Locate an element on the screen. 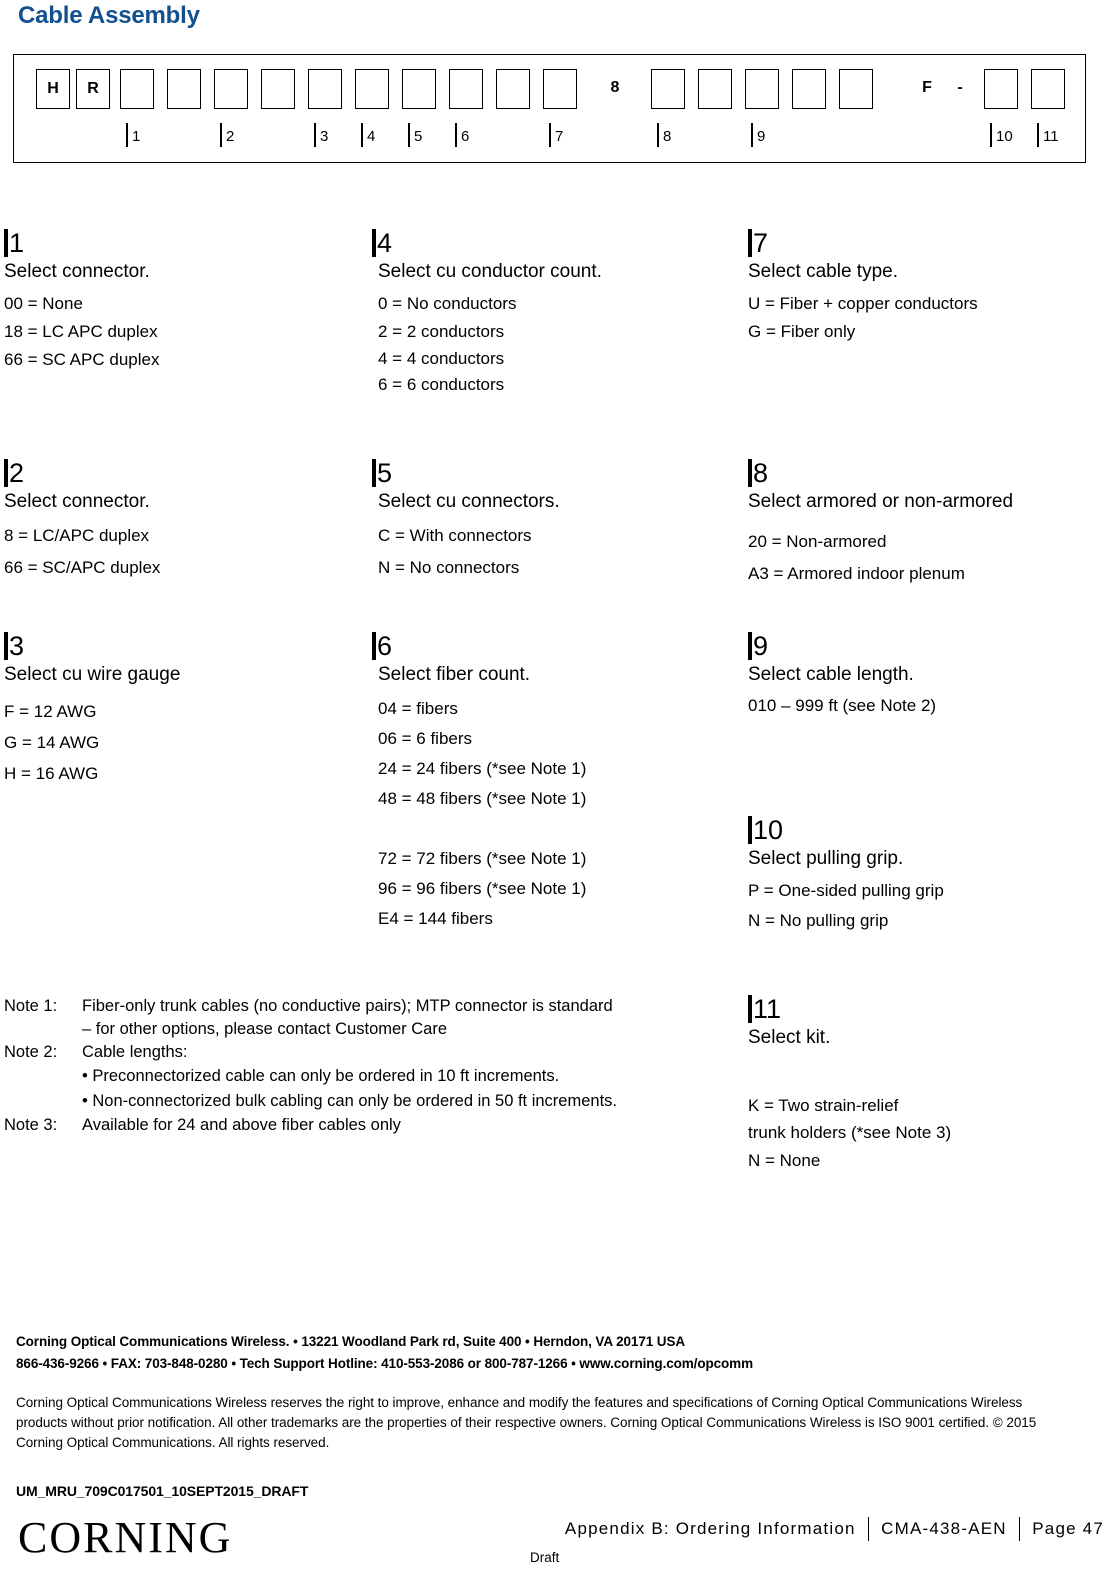  page-title: Cable Assembly is located at coordinates (109, 15).